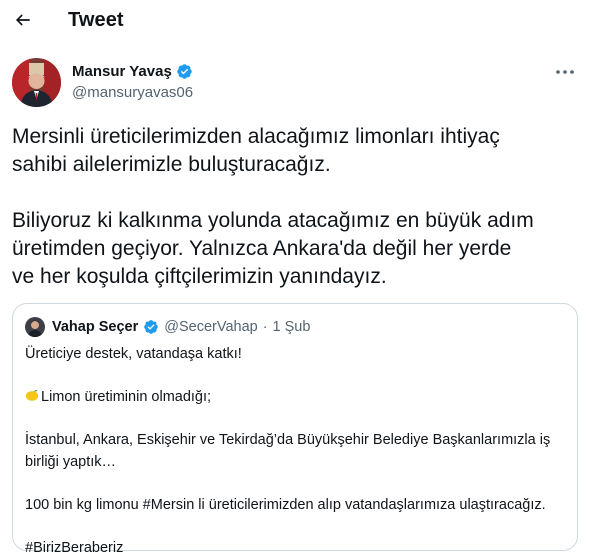  I want to click on author-handle: @mansuryavas06, so click(132, 92).